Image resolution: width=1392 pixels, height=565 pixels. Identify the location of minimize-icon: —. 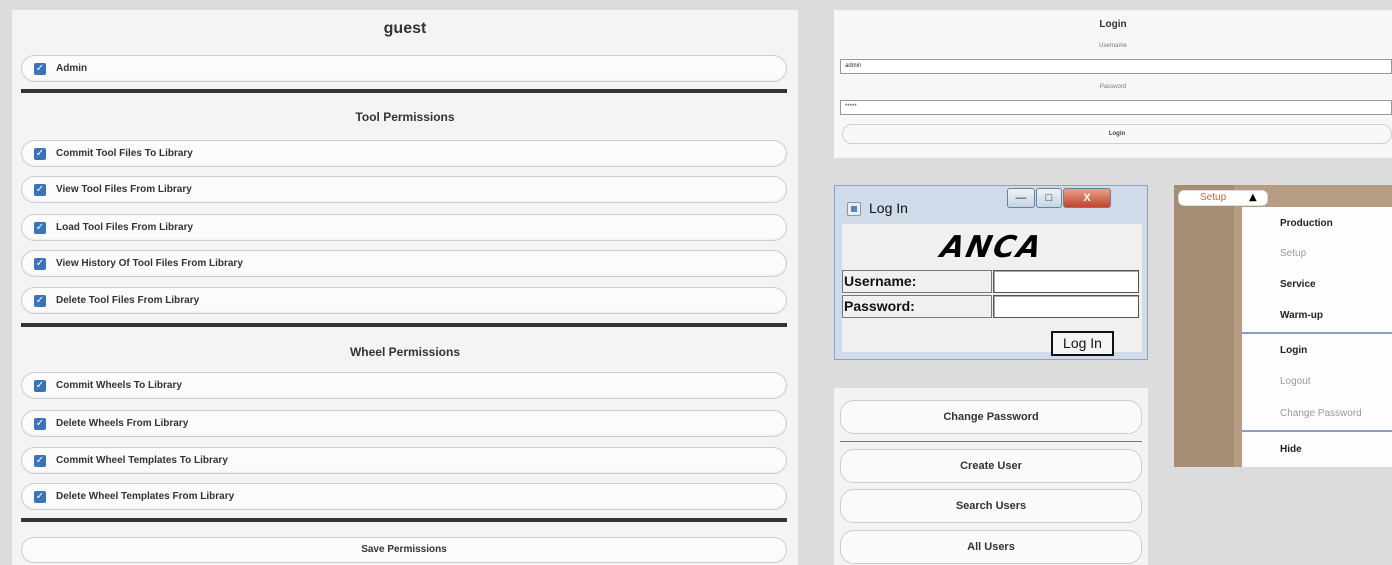
(1021, 198).